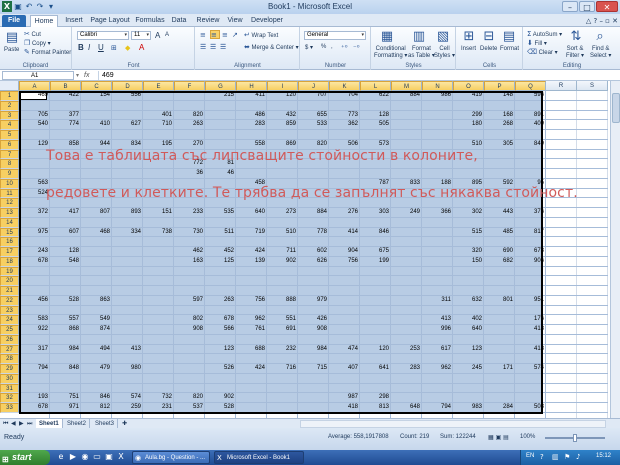 The image size is (620, 465). What do you see at coordinates (189, 233) in the screenshot?
I see `cell-f15: 730` at bounding box center [189, 233].